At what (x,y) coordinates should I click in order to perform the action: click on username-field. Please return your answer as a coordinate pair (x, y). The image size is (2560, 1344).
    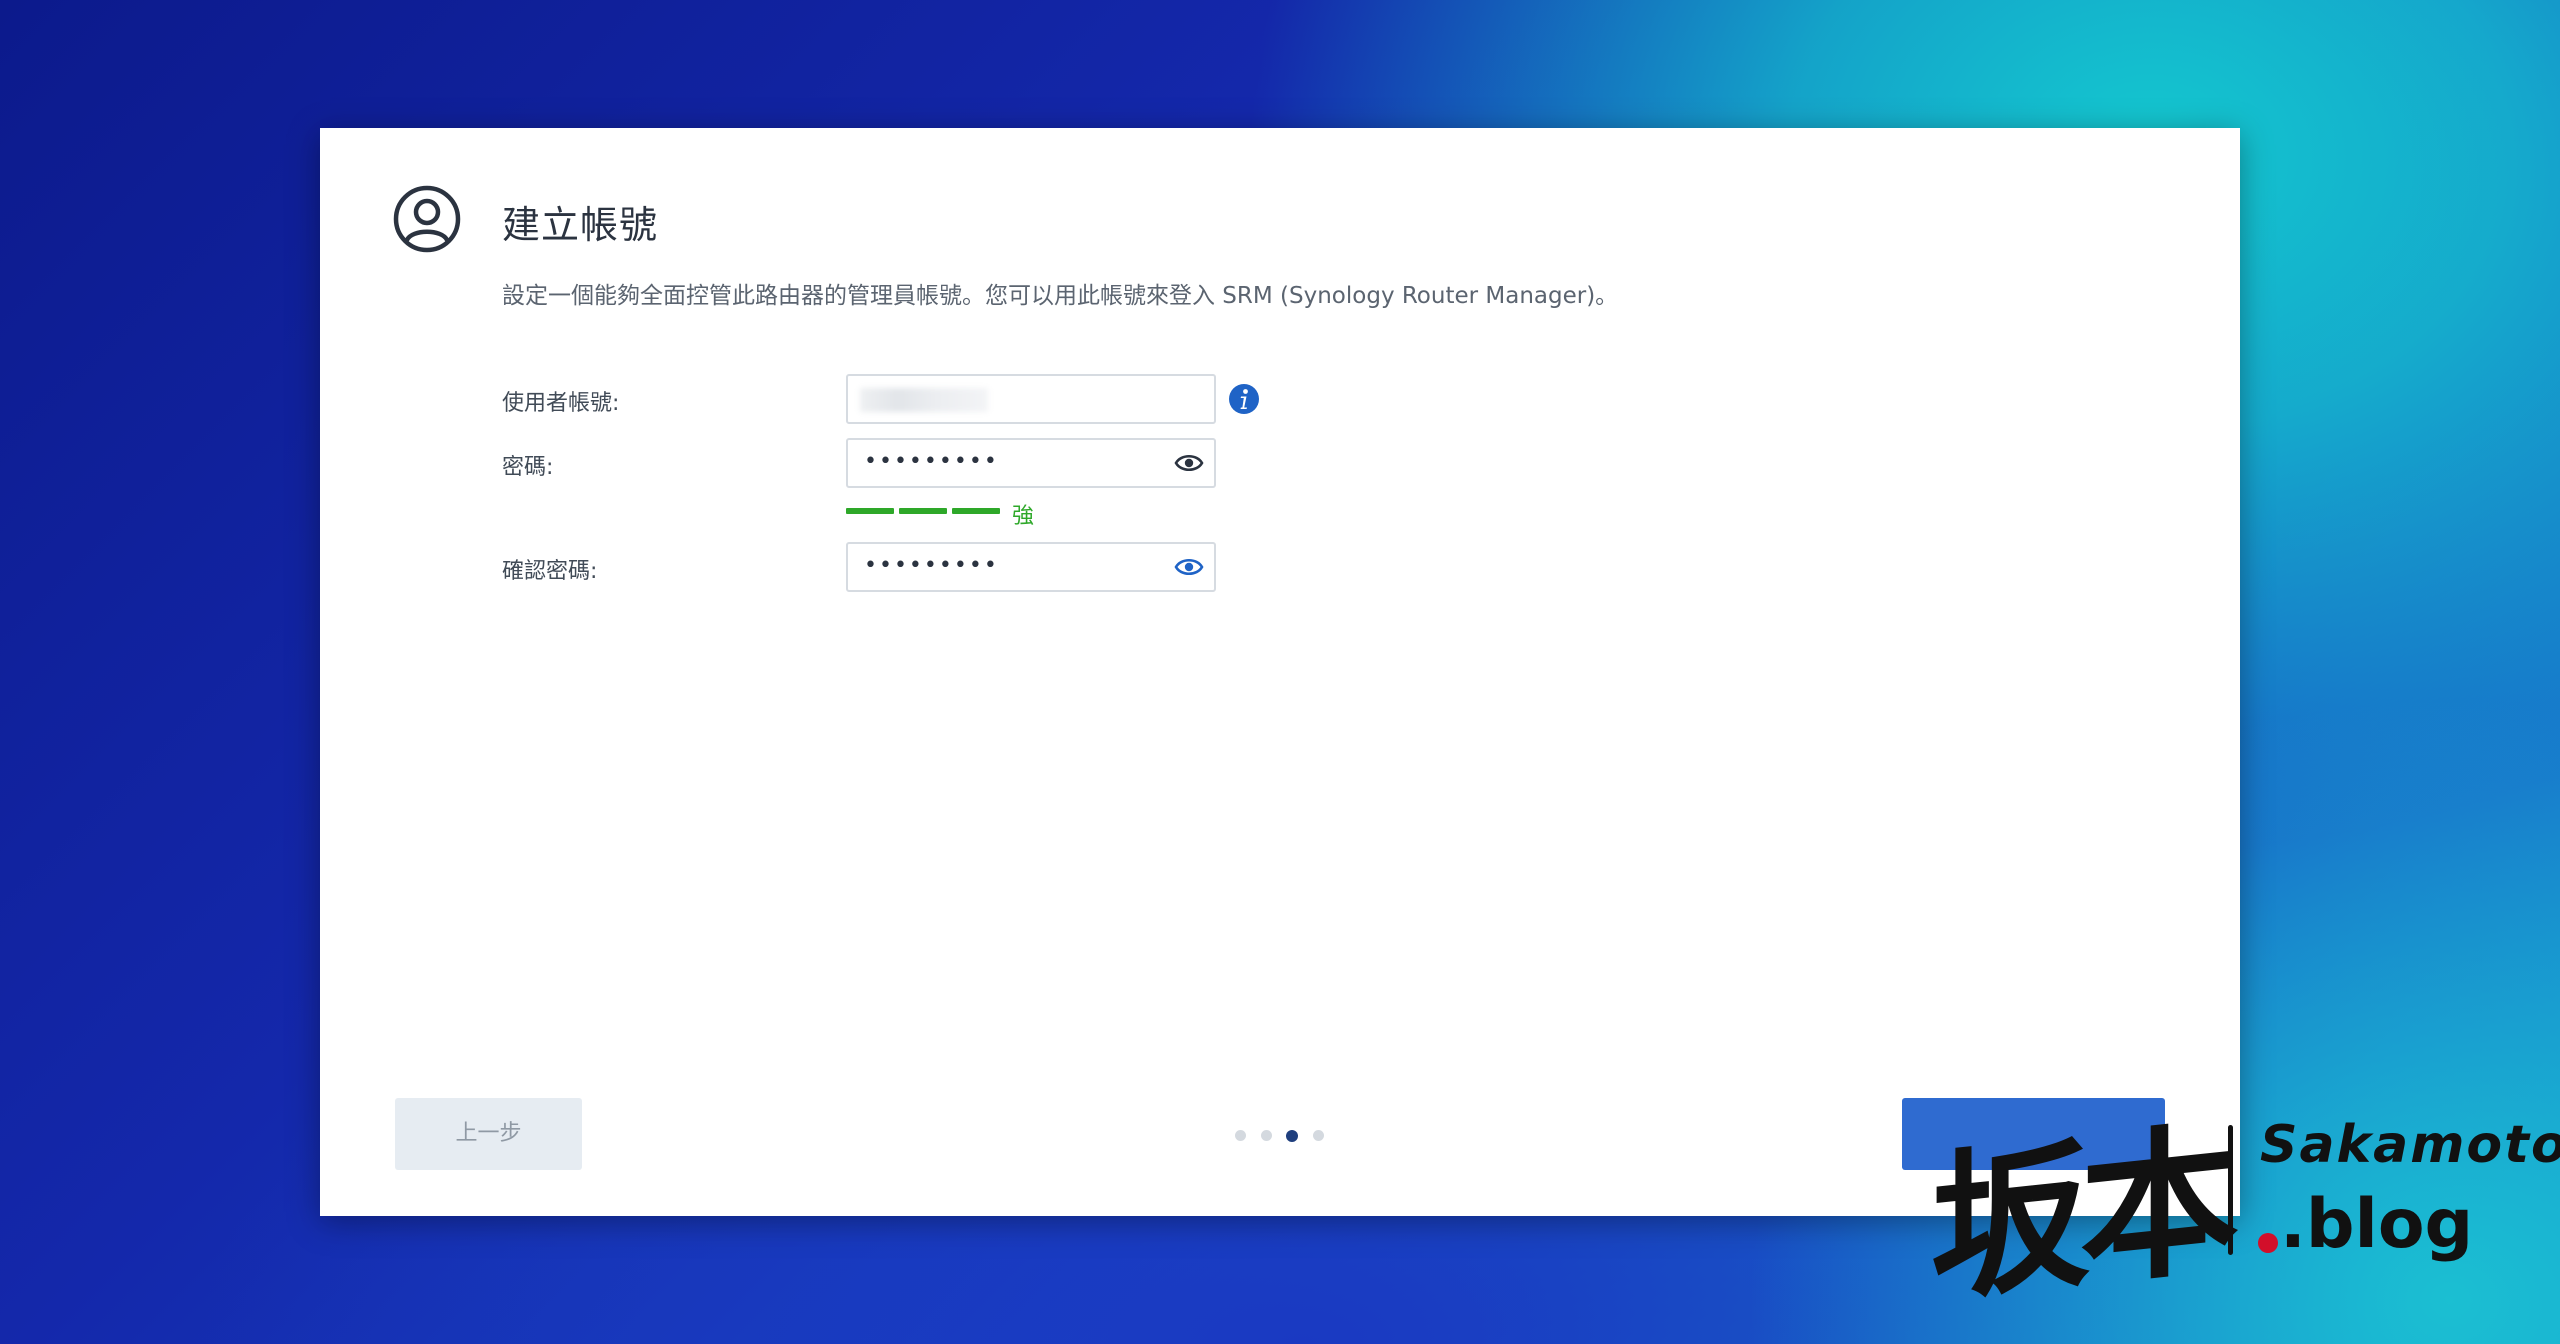
    Looking at the image, I should click on (1031, 399).